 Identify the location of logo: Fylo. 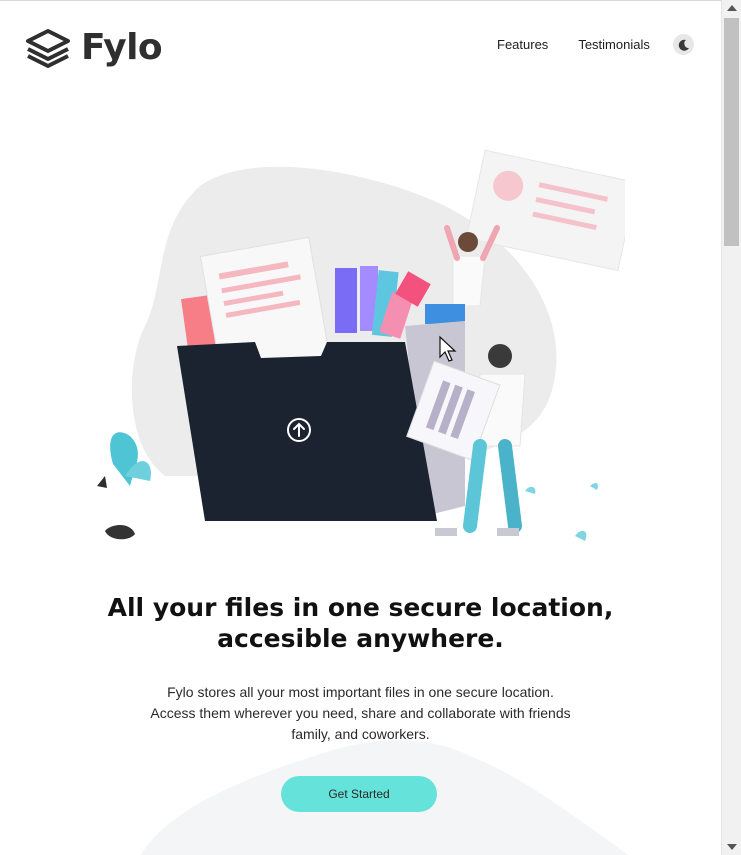
(94, 47).